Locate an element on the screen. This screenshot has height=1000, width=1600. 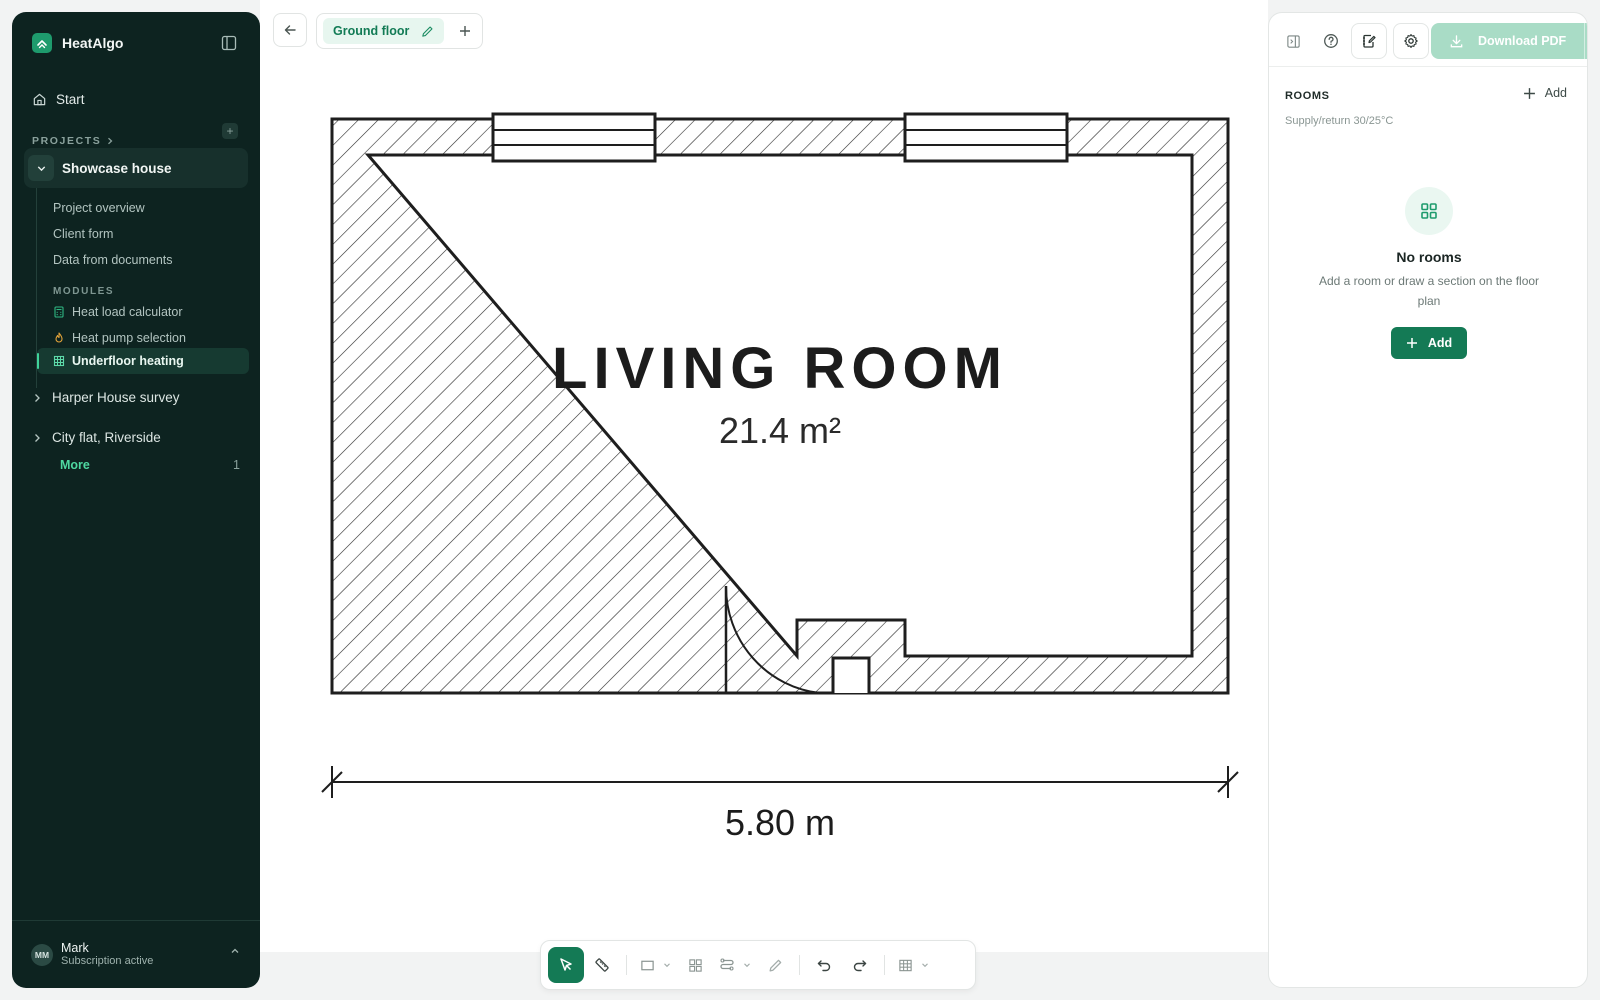
ruler-icon is located at coordinates (602, 965).